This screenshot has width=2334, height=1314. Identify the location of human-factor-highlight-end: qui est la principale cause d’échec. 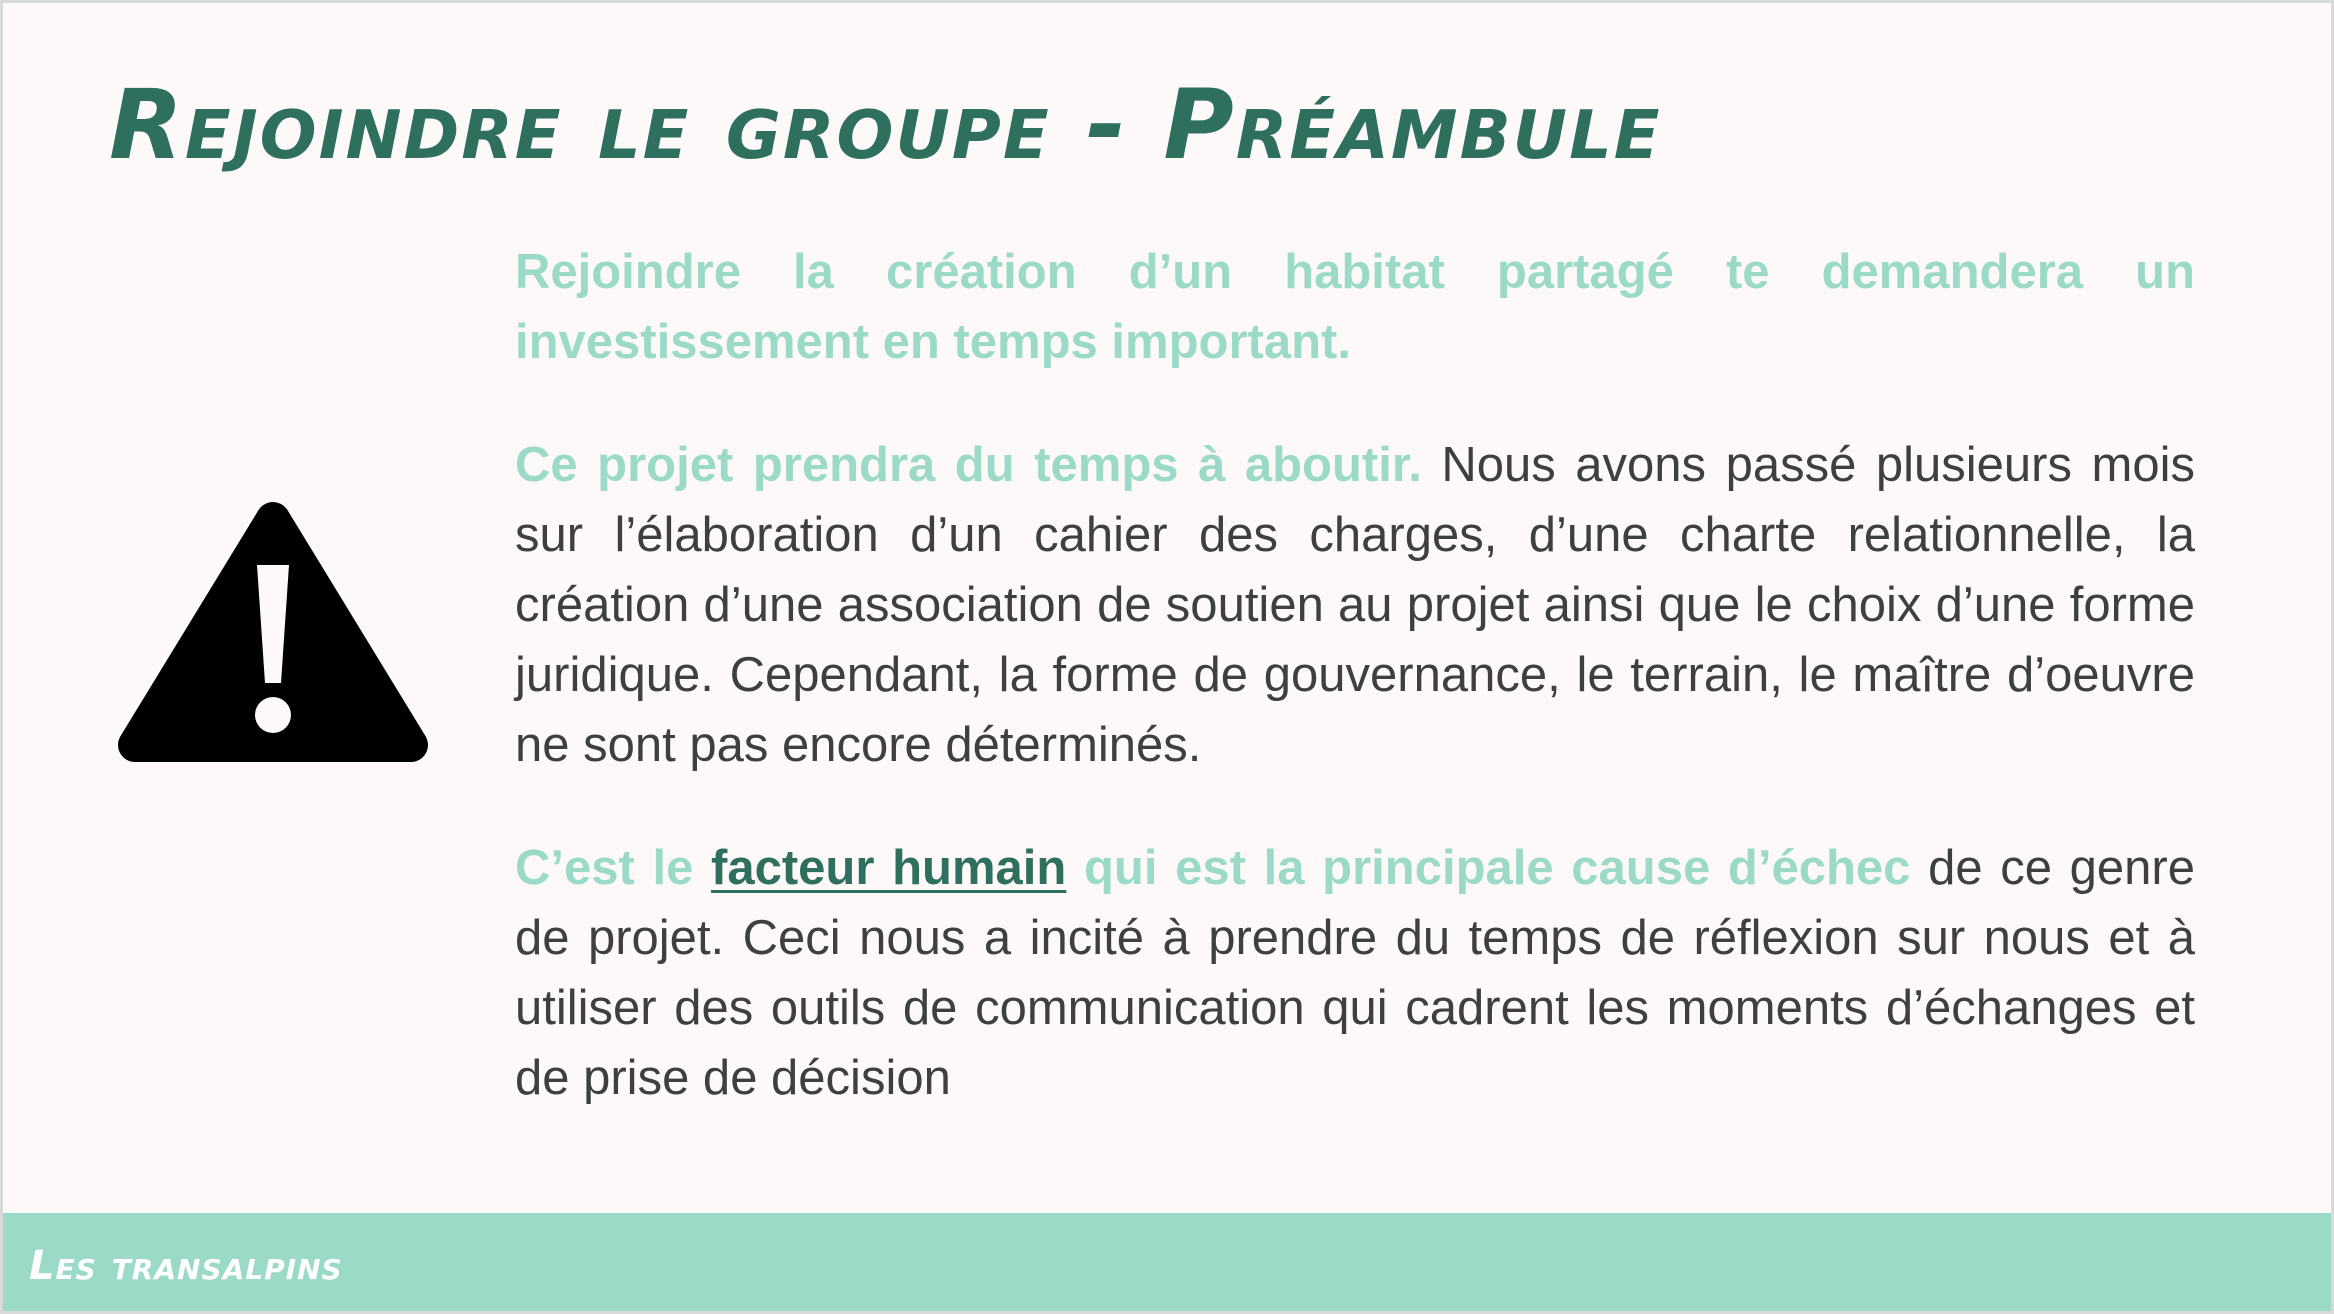
(1488, 868).